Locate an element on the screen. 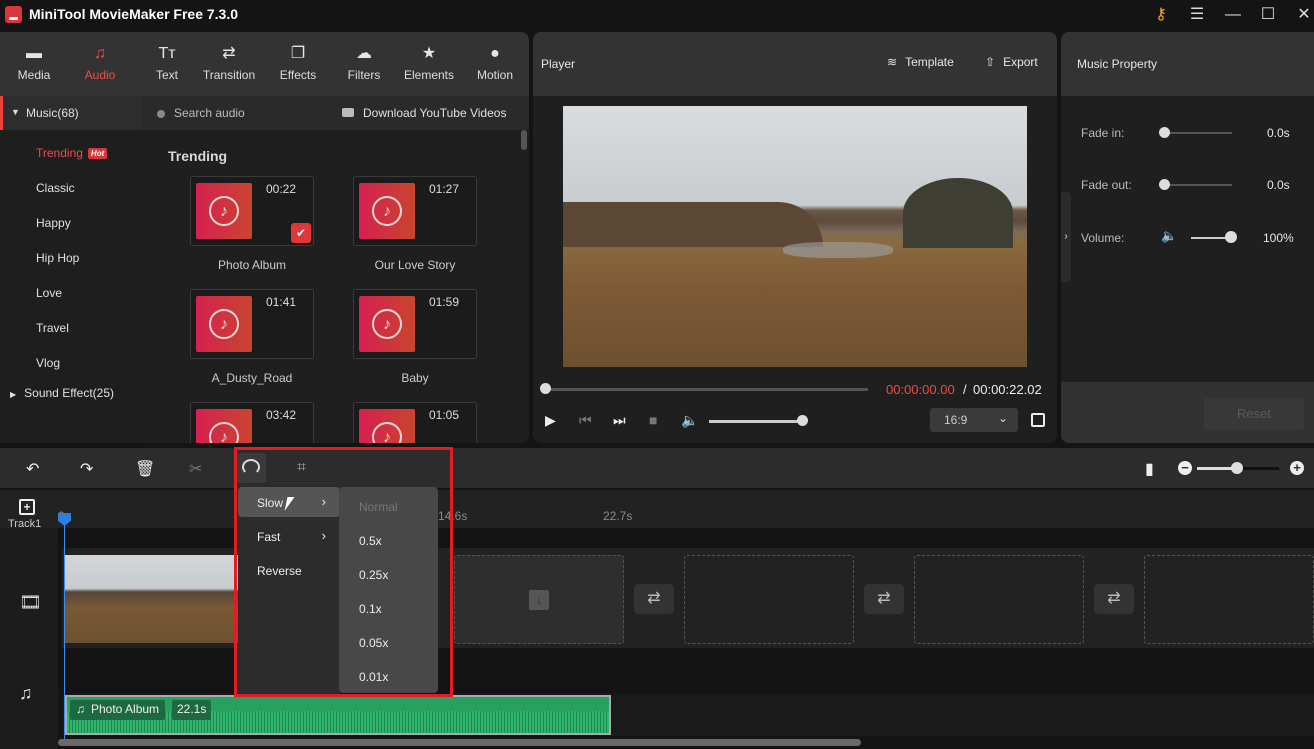  speed-button is located at coordinates (251, 468).